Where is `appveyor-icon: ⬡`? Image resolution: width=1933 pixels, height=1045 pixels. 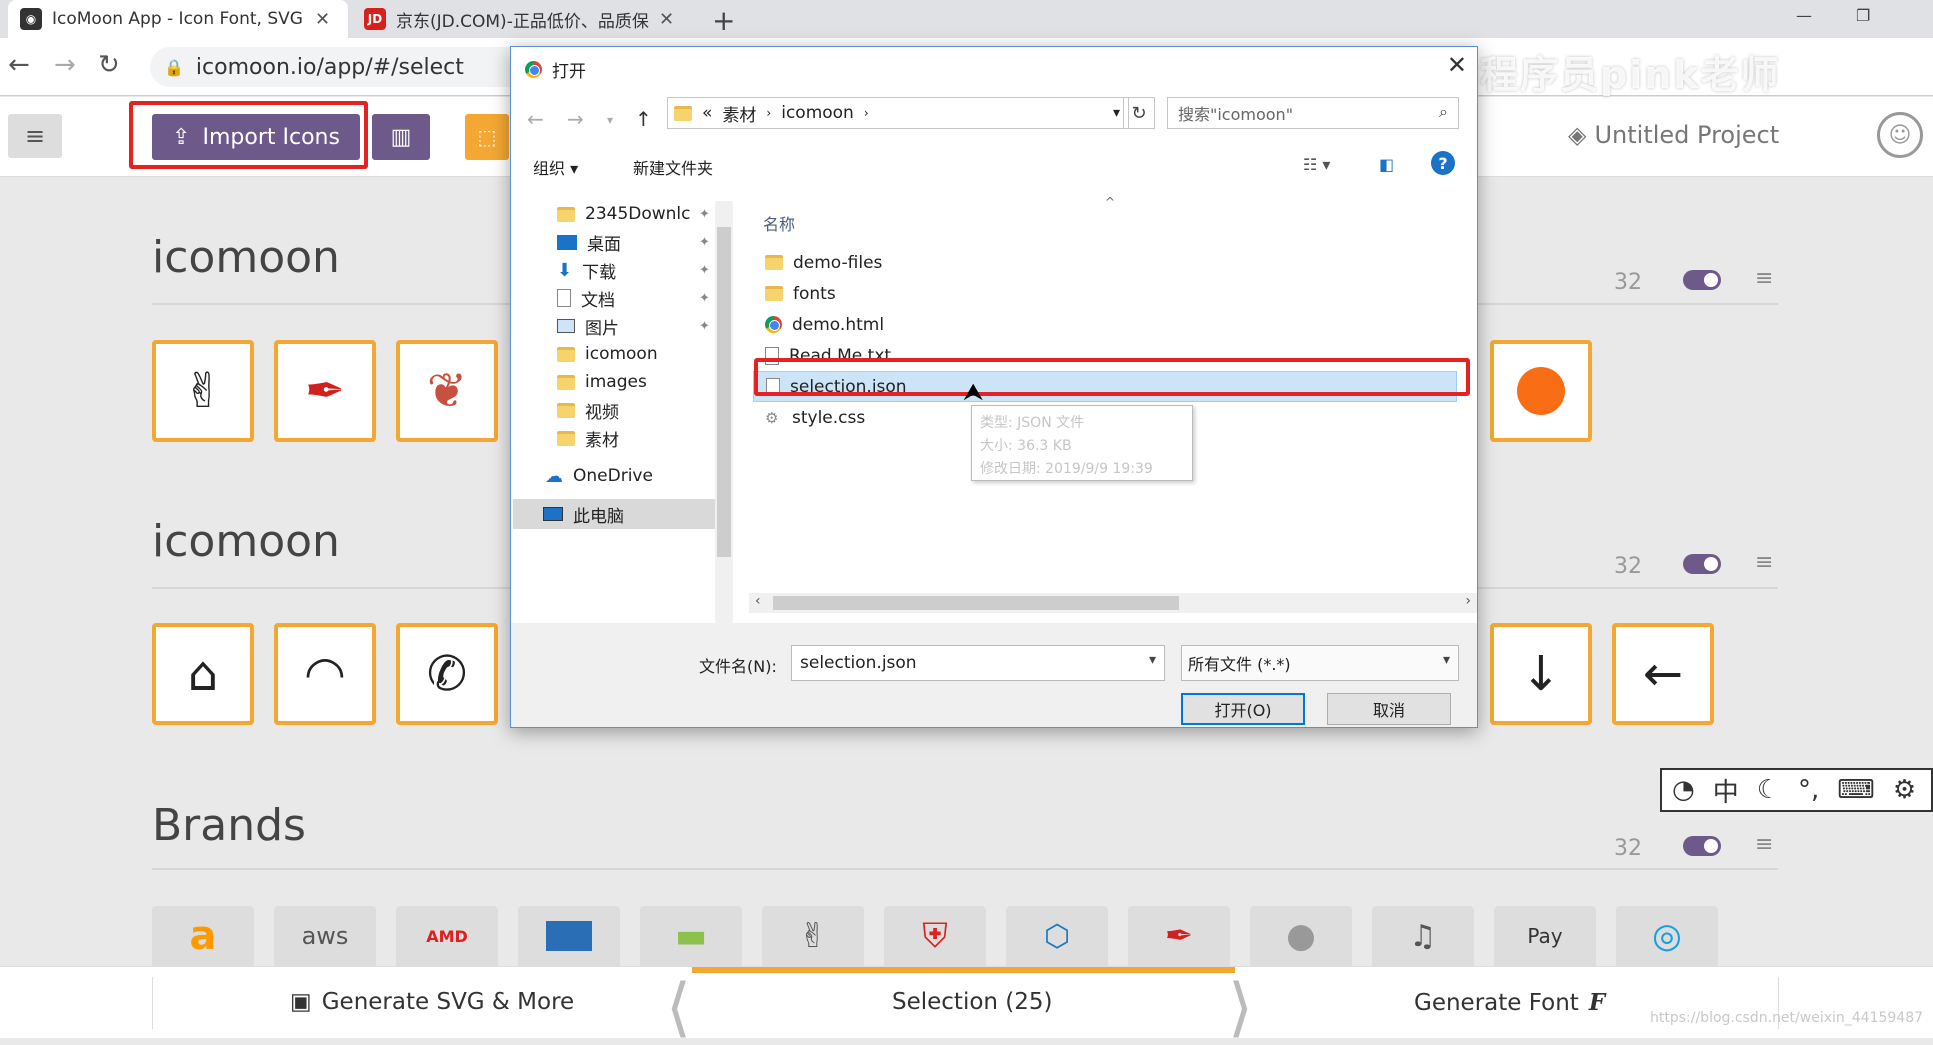
appveyor-icon: ⬡ is located at coordinates (1057, 936).